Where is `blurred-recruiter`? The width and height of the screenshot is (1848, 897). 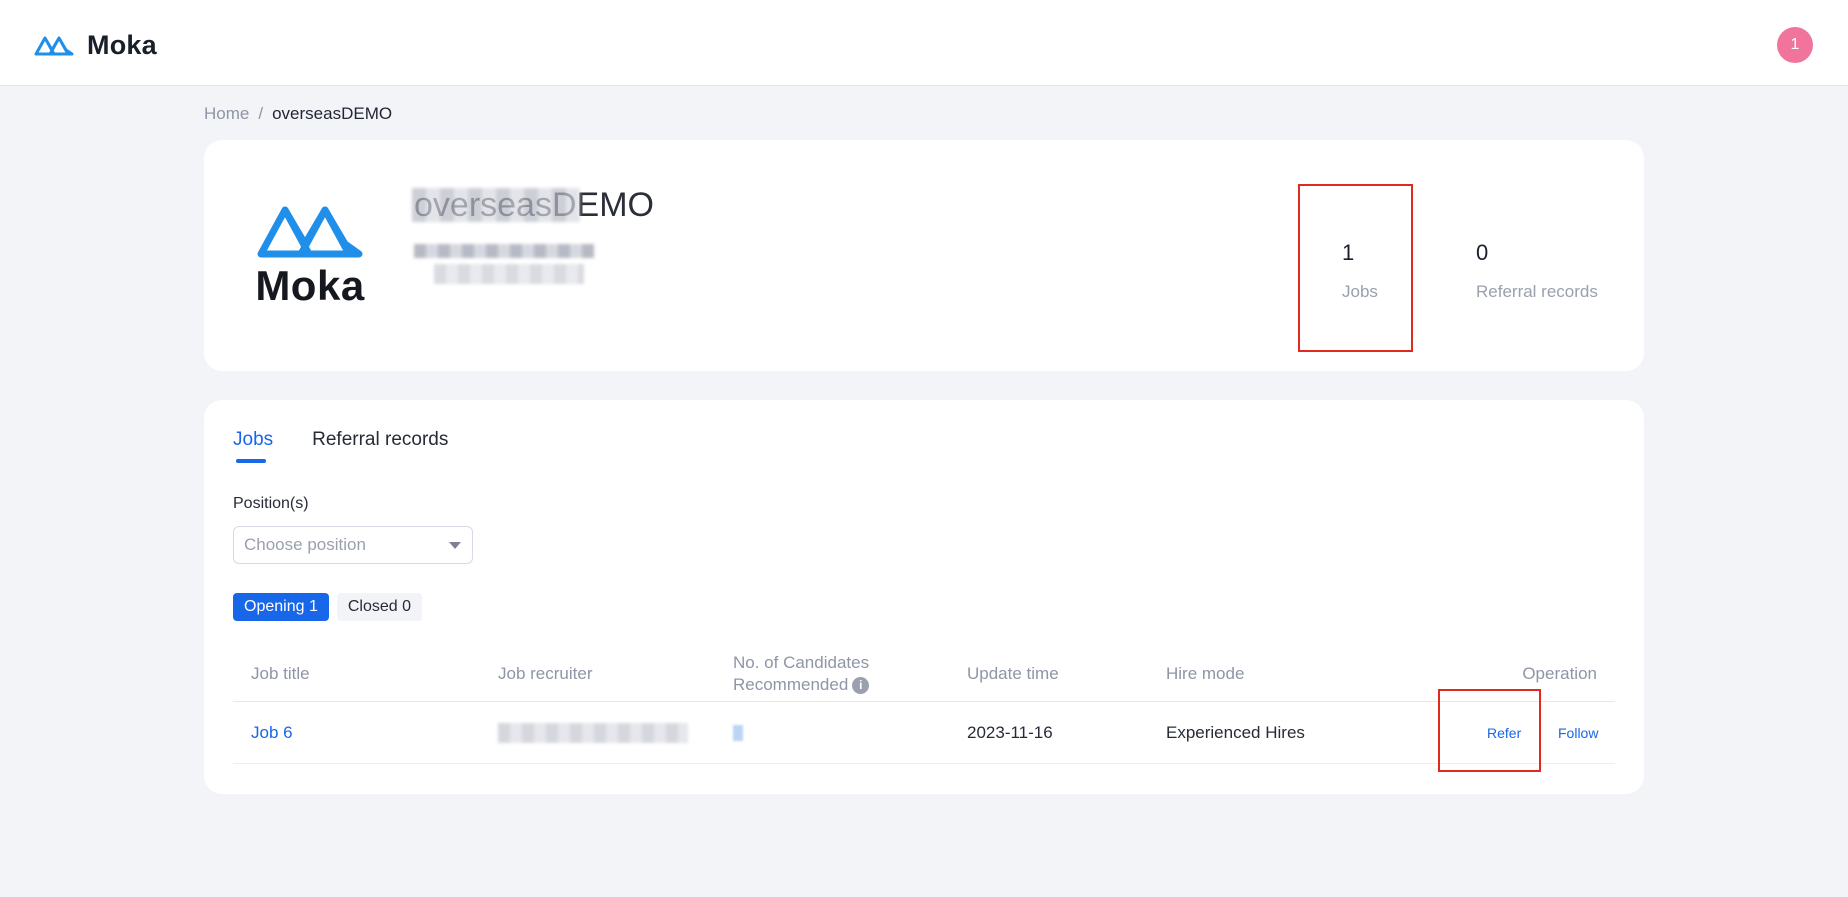 blurred-recruiter is located at coordinates (593, 733).